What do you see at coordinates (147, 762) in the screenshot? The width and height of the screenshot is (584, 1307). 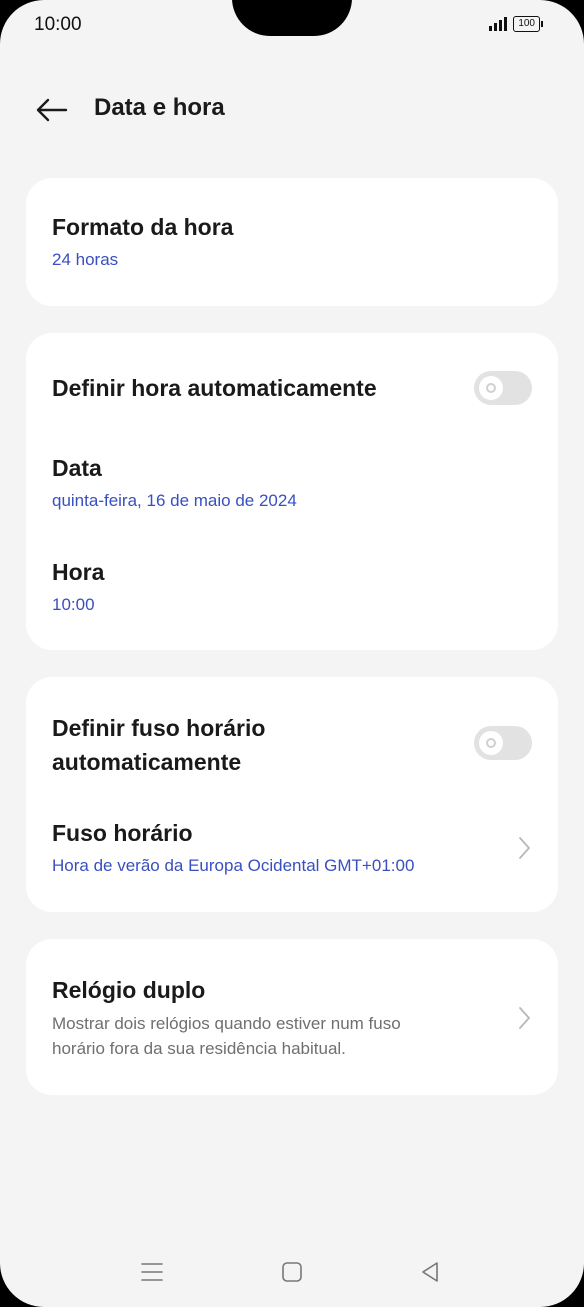 I see `auto-zone-label-line2: automaticamente` at bounding box center [147, 762].